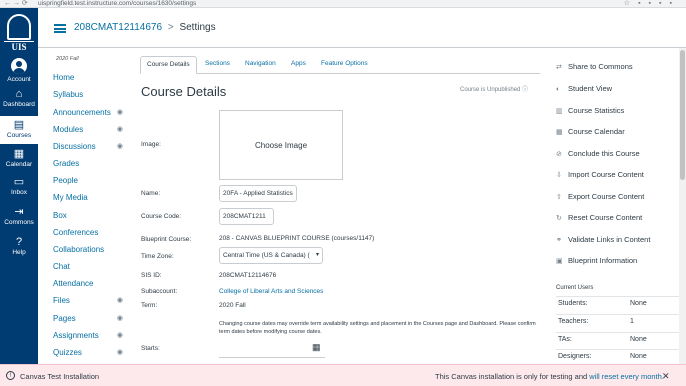  Describe the element at coordinates (16, 3) in the screenshot. I see `browser-back-icon: ← → ⟳` at that location.